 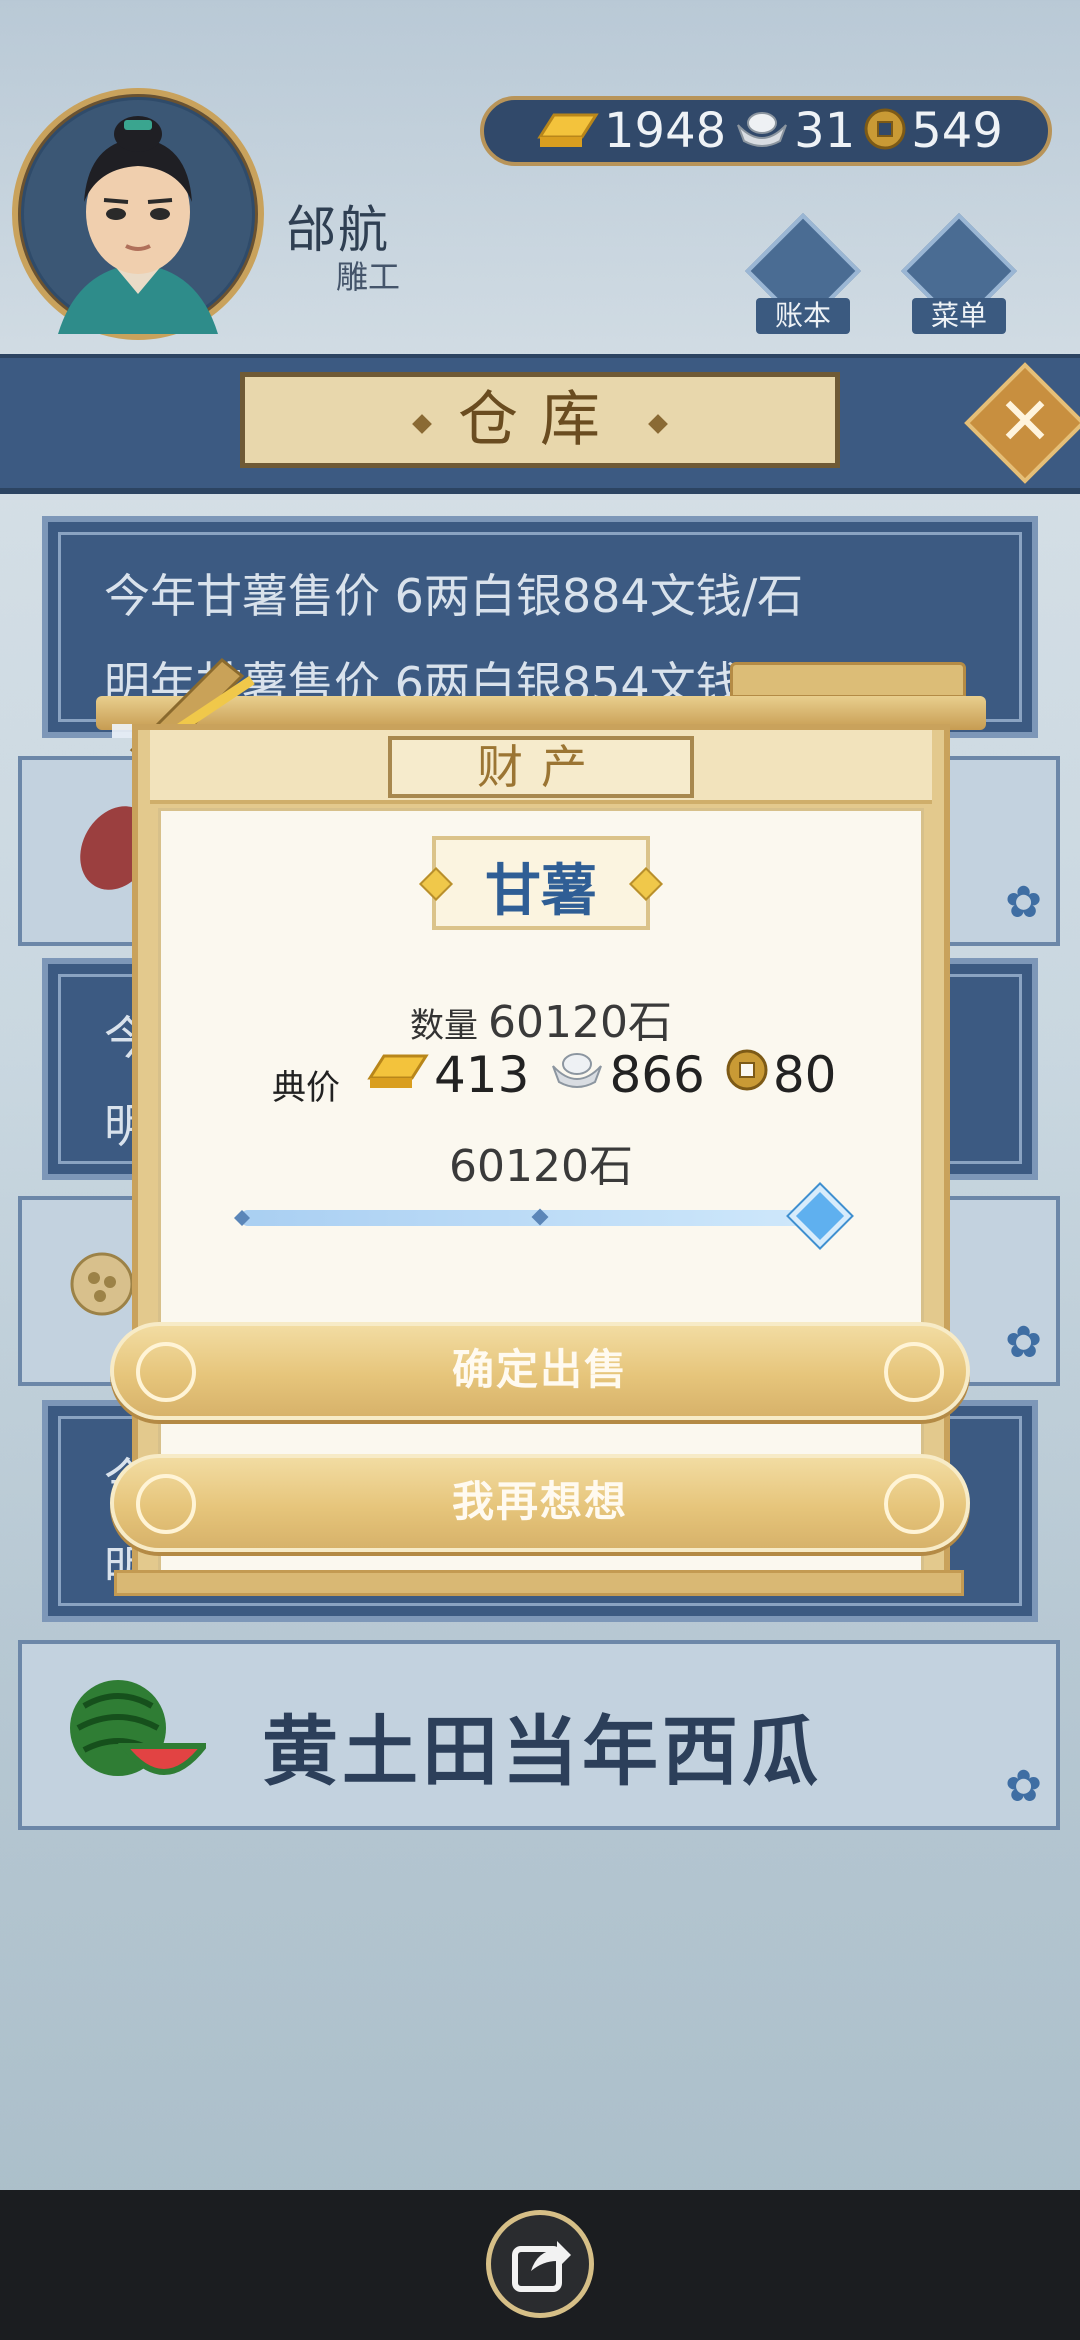 I want to click on item-name: 甘薯, so click(x=541, y=891).